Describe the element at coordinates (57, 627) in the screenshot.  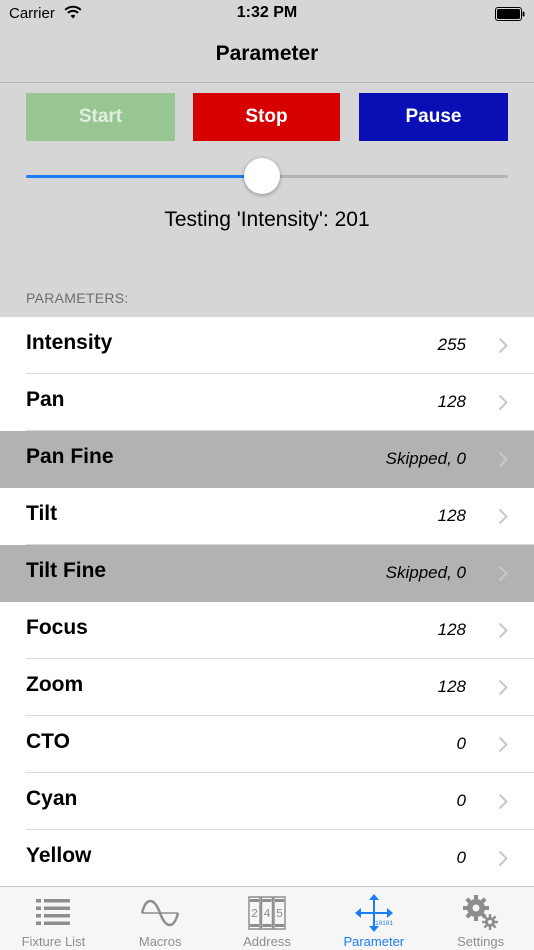
I see `parameter-name: Focus` at that location.